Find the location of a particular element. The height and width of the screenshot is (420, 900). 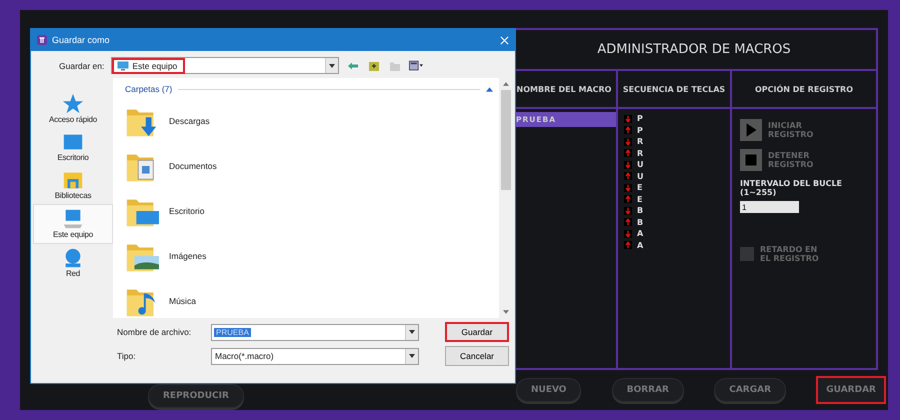

folder-item: Documentos is located at coordinates (309, 165).